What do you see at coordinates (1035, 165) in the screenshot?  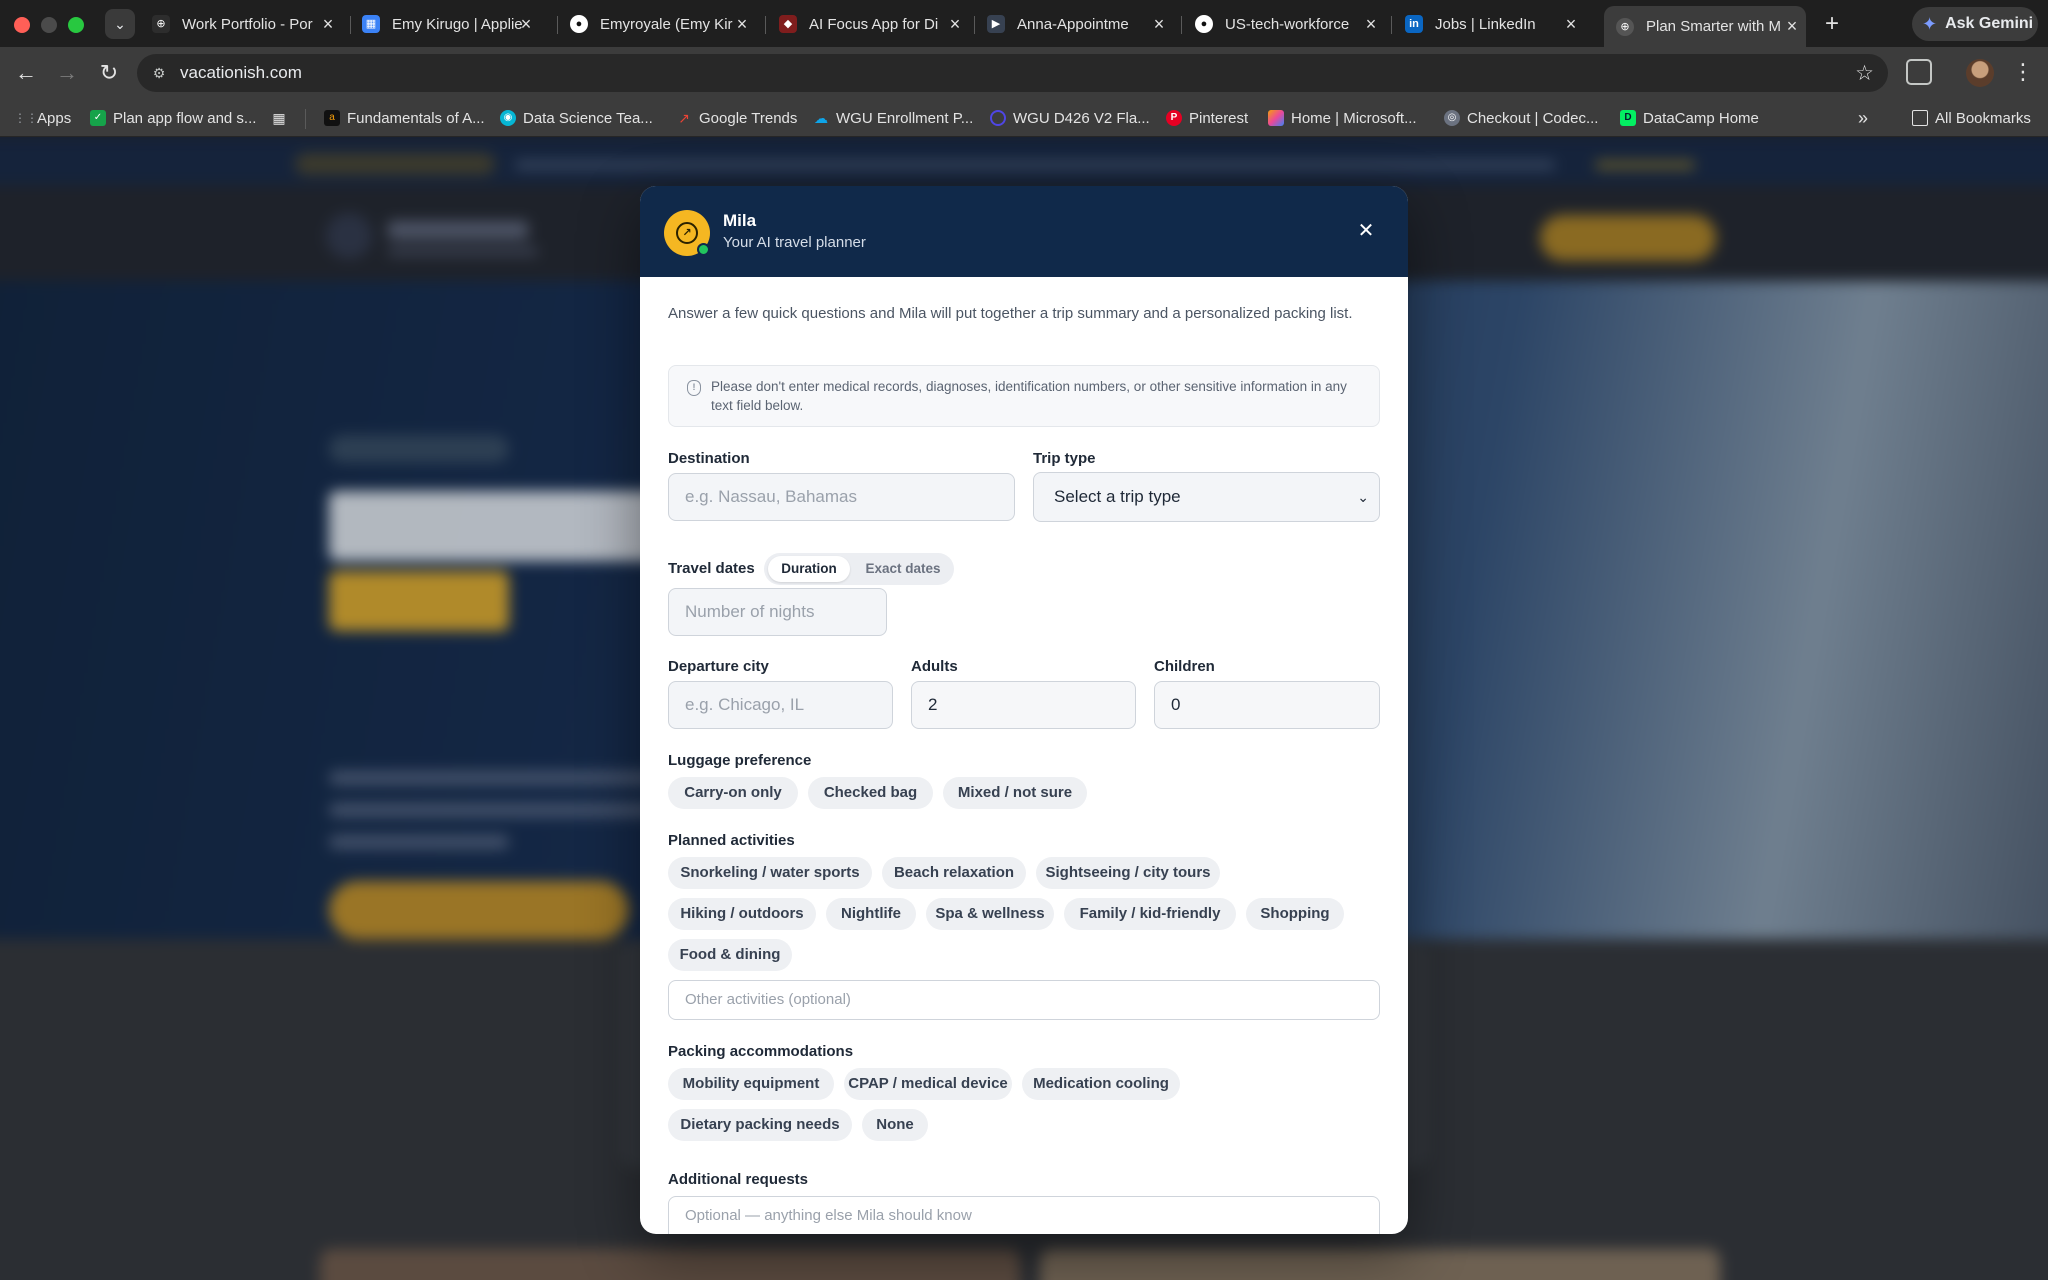 I see `announcement-text` at bounding box center [1035, 165].